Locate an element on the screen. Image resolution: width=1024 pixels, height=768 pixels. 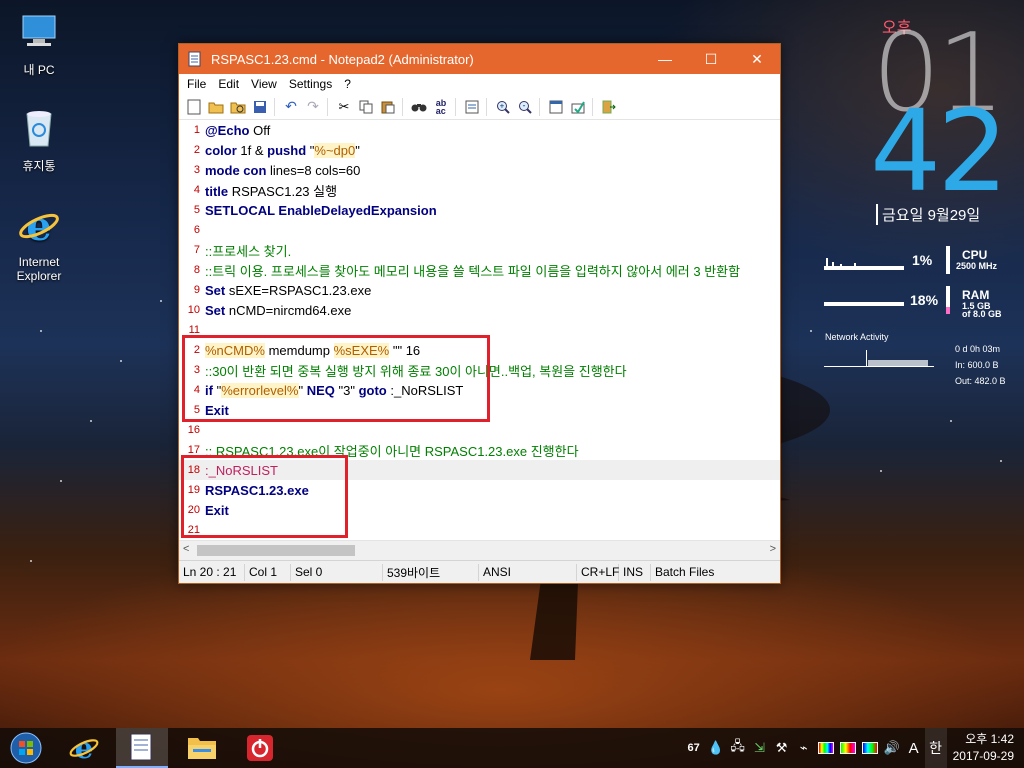
ram-meter: 18% RAM 1.5 GB of 8.0 GB is located at coordinates (922, 300).